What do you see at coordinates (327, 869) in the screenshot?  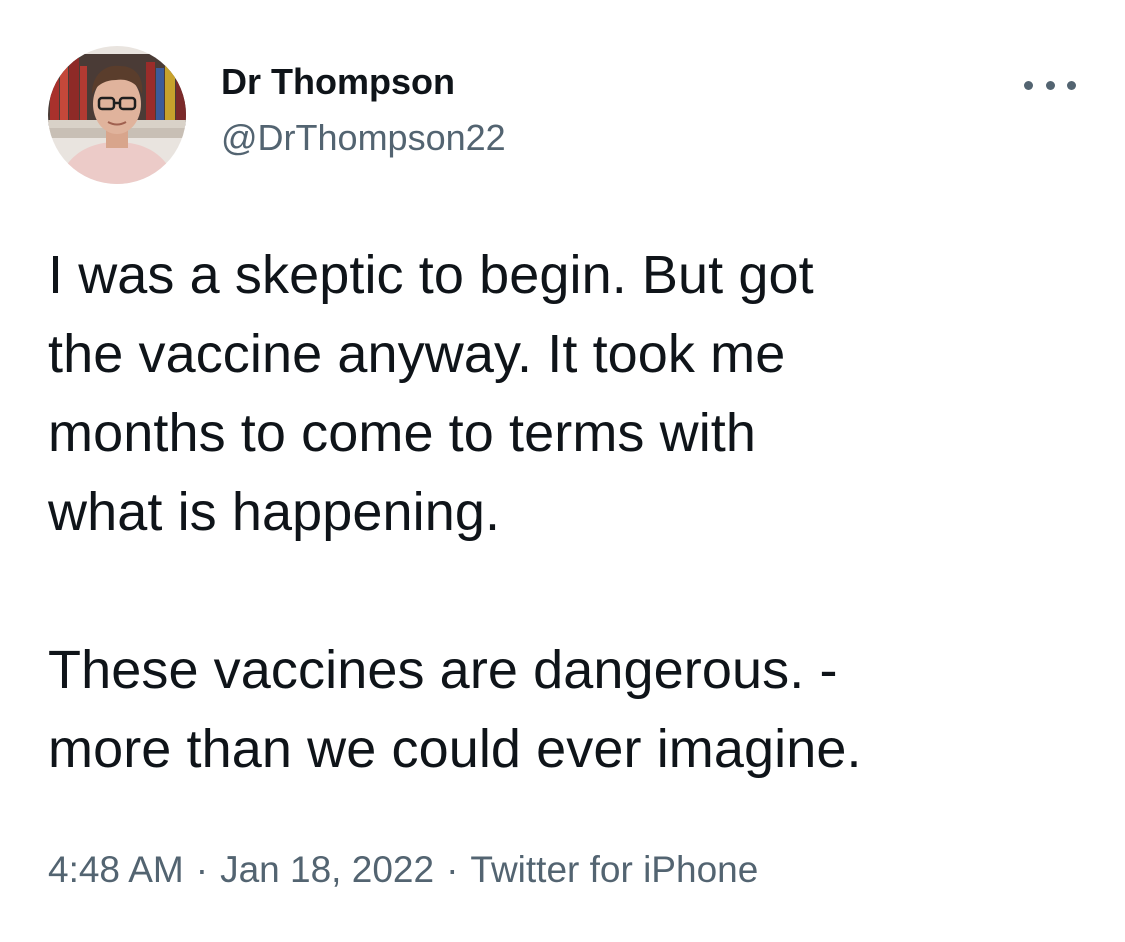 I see `tweet-date: Jan 18, 2022` at bounding box center [327, 869].